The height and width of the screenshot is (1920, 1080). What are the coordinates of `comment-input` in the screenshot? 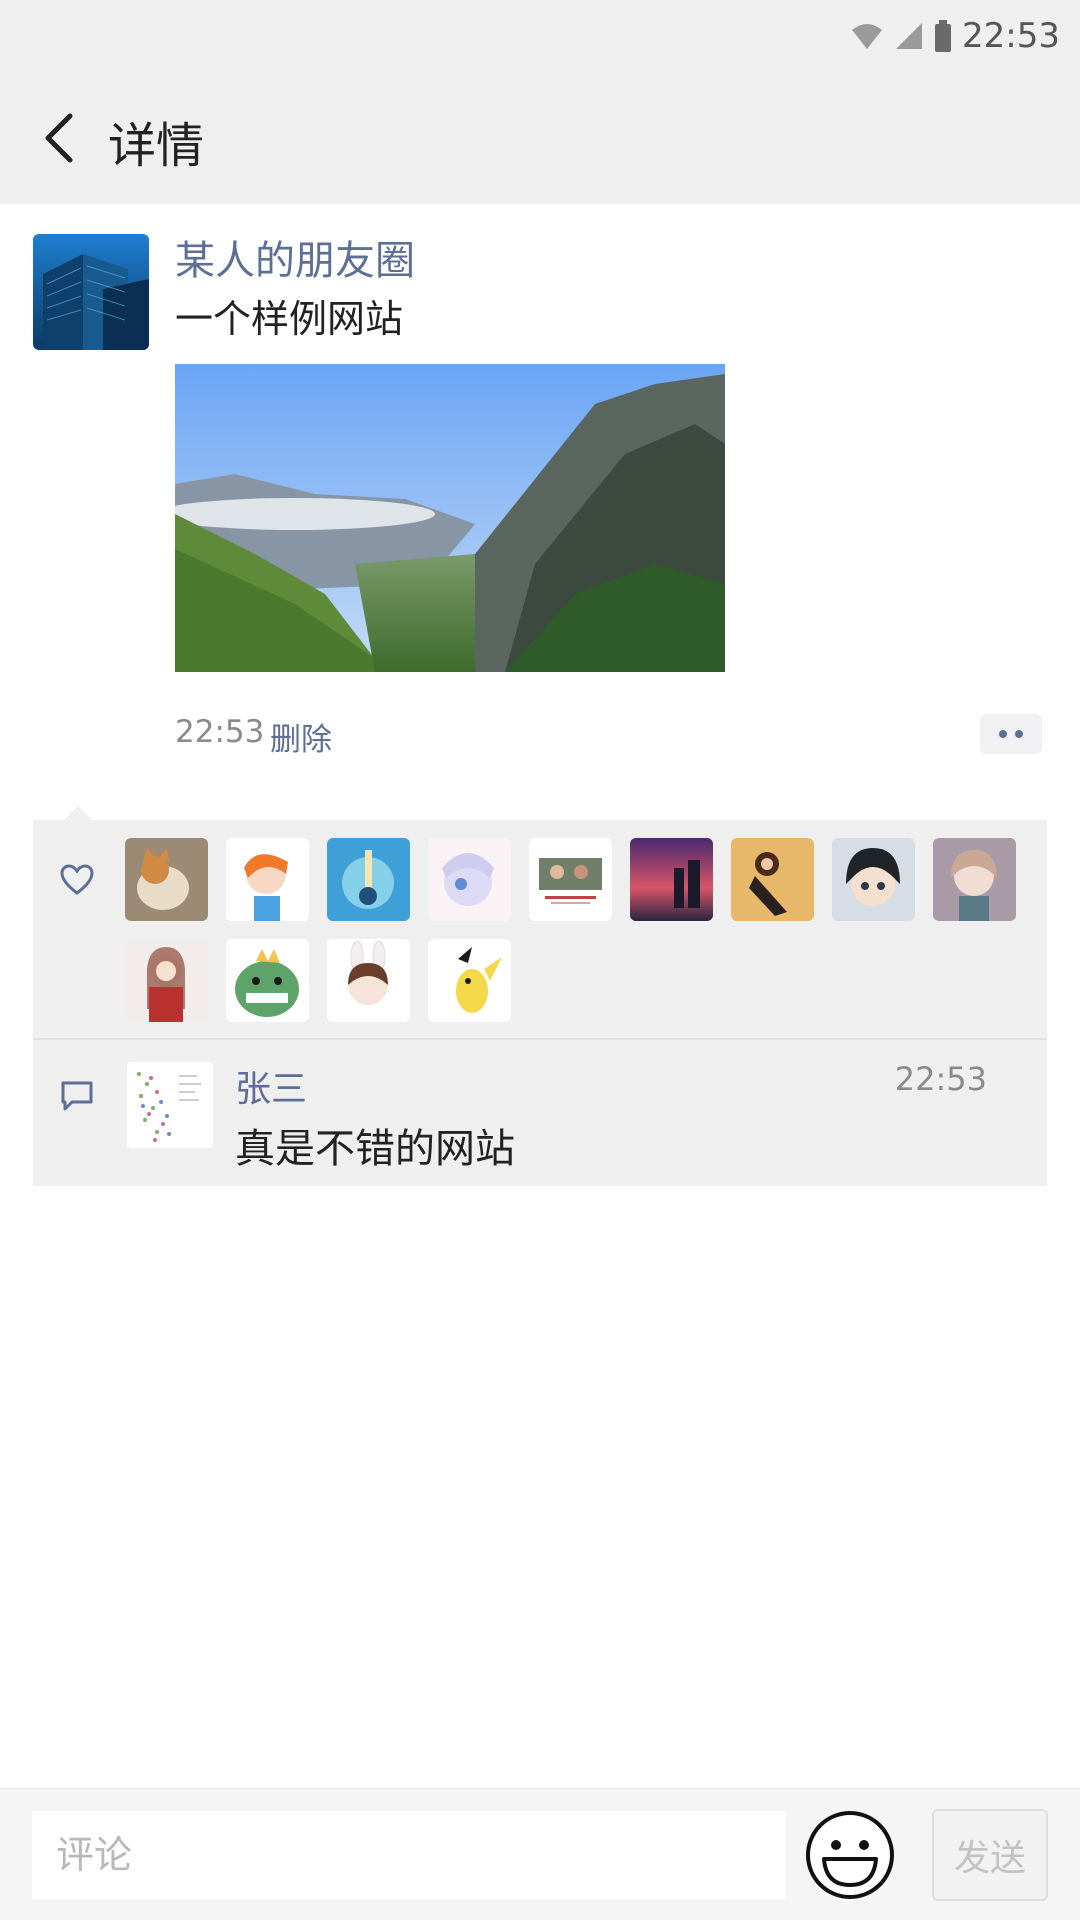 It's located at (409, 1855).